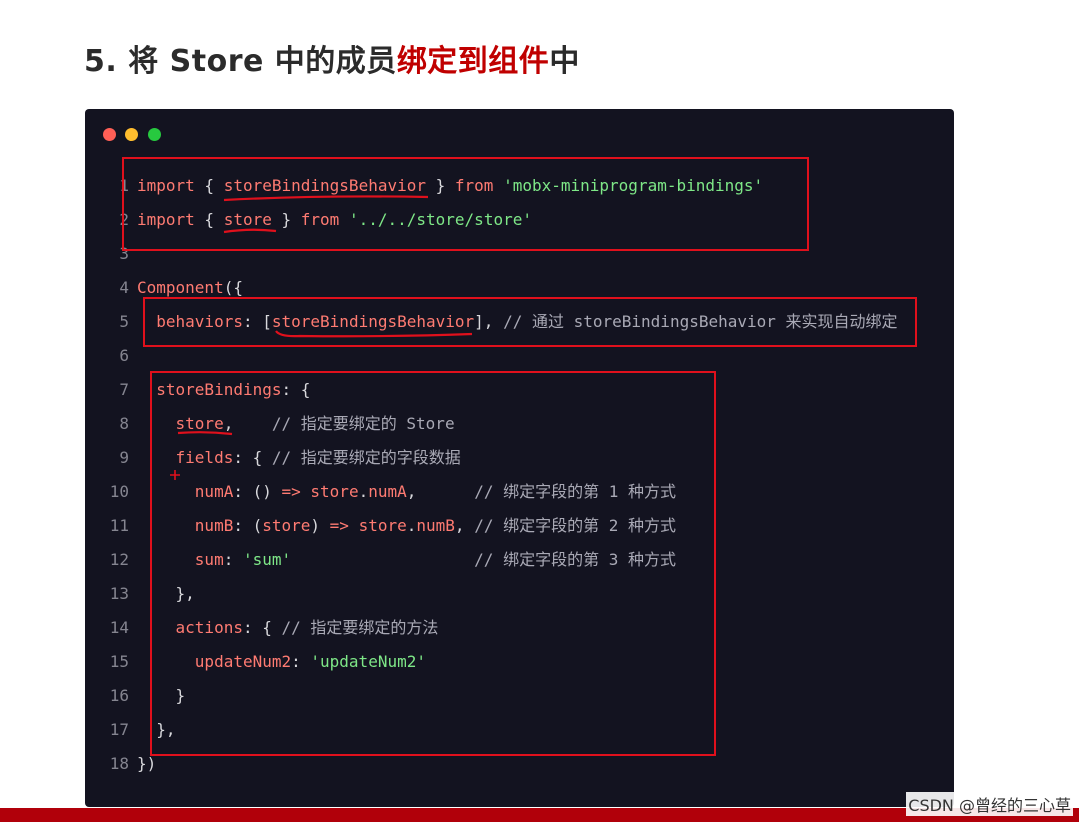 The width and height of the screenshot is (1079, 822). What do you see at coordinates (374, 334) in the screenshot?
I see `underline-behavior-array` at bounding box center [374, 334].